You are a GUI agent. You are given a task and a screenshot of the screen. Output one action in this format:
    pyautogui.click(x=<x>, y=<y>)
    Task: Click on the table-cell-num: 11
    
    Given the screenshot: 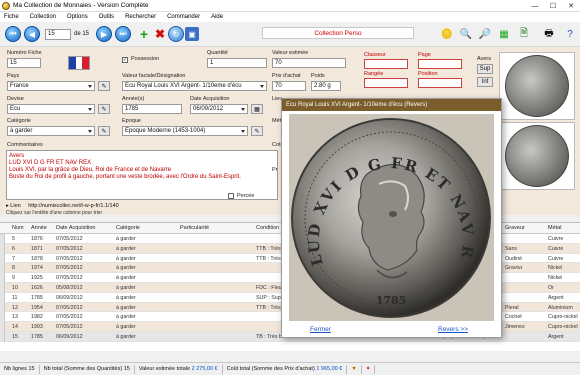 What is the action you would take?
    pyautogui.click(x=15, y=297)
    